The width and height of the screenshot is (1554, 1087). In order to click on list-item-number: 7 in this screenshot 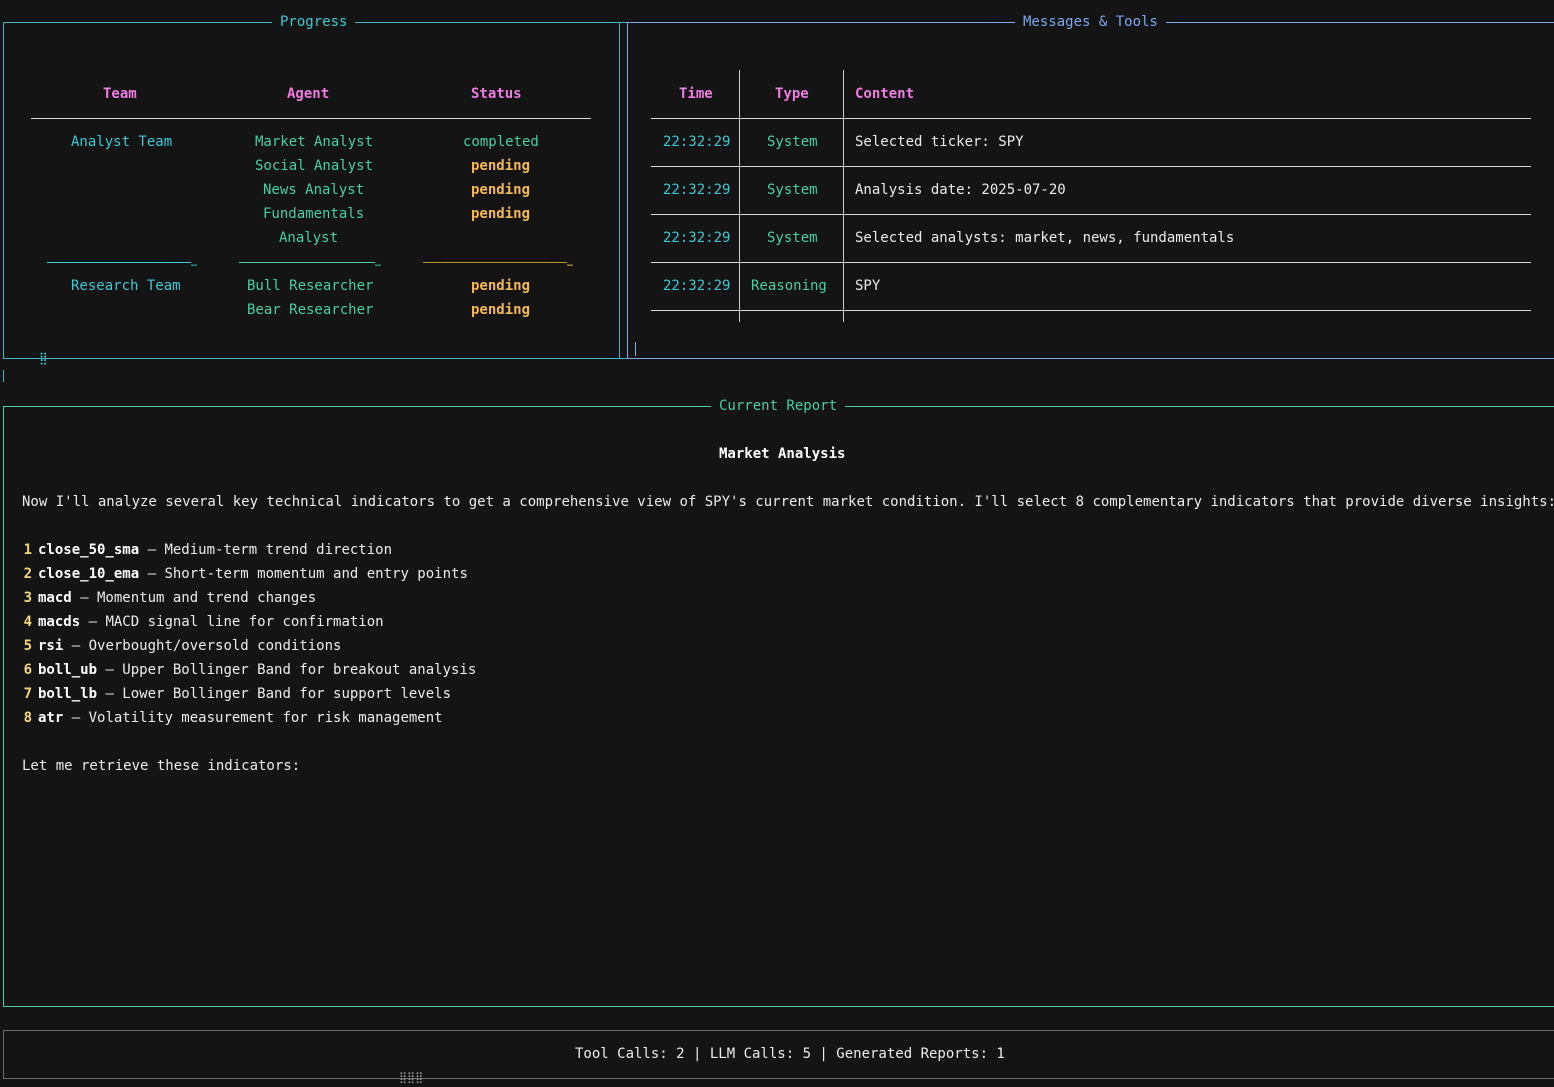, I will do `click(27, 694)`.